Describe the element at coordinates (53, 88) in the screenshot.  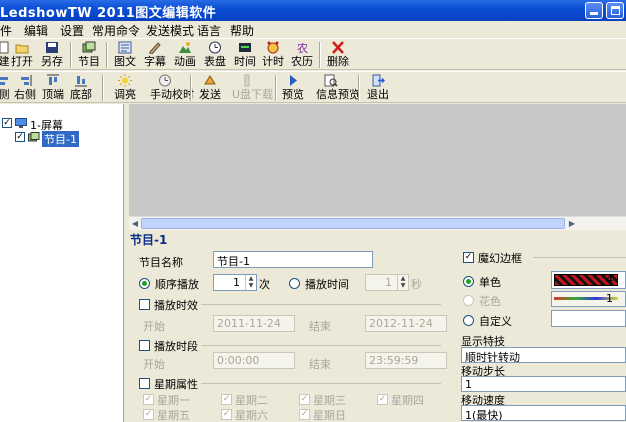
I see `align-top-button: 顶端` at that location.